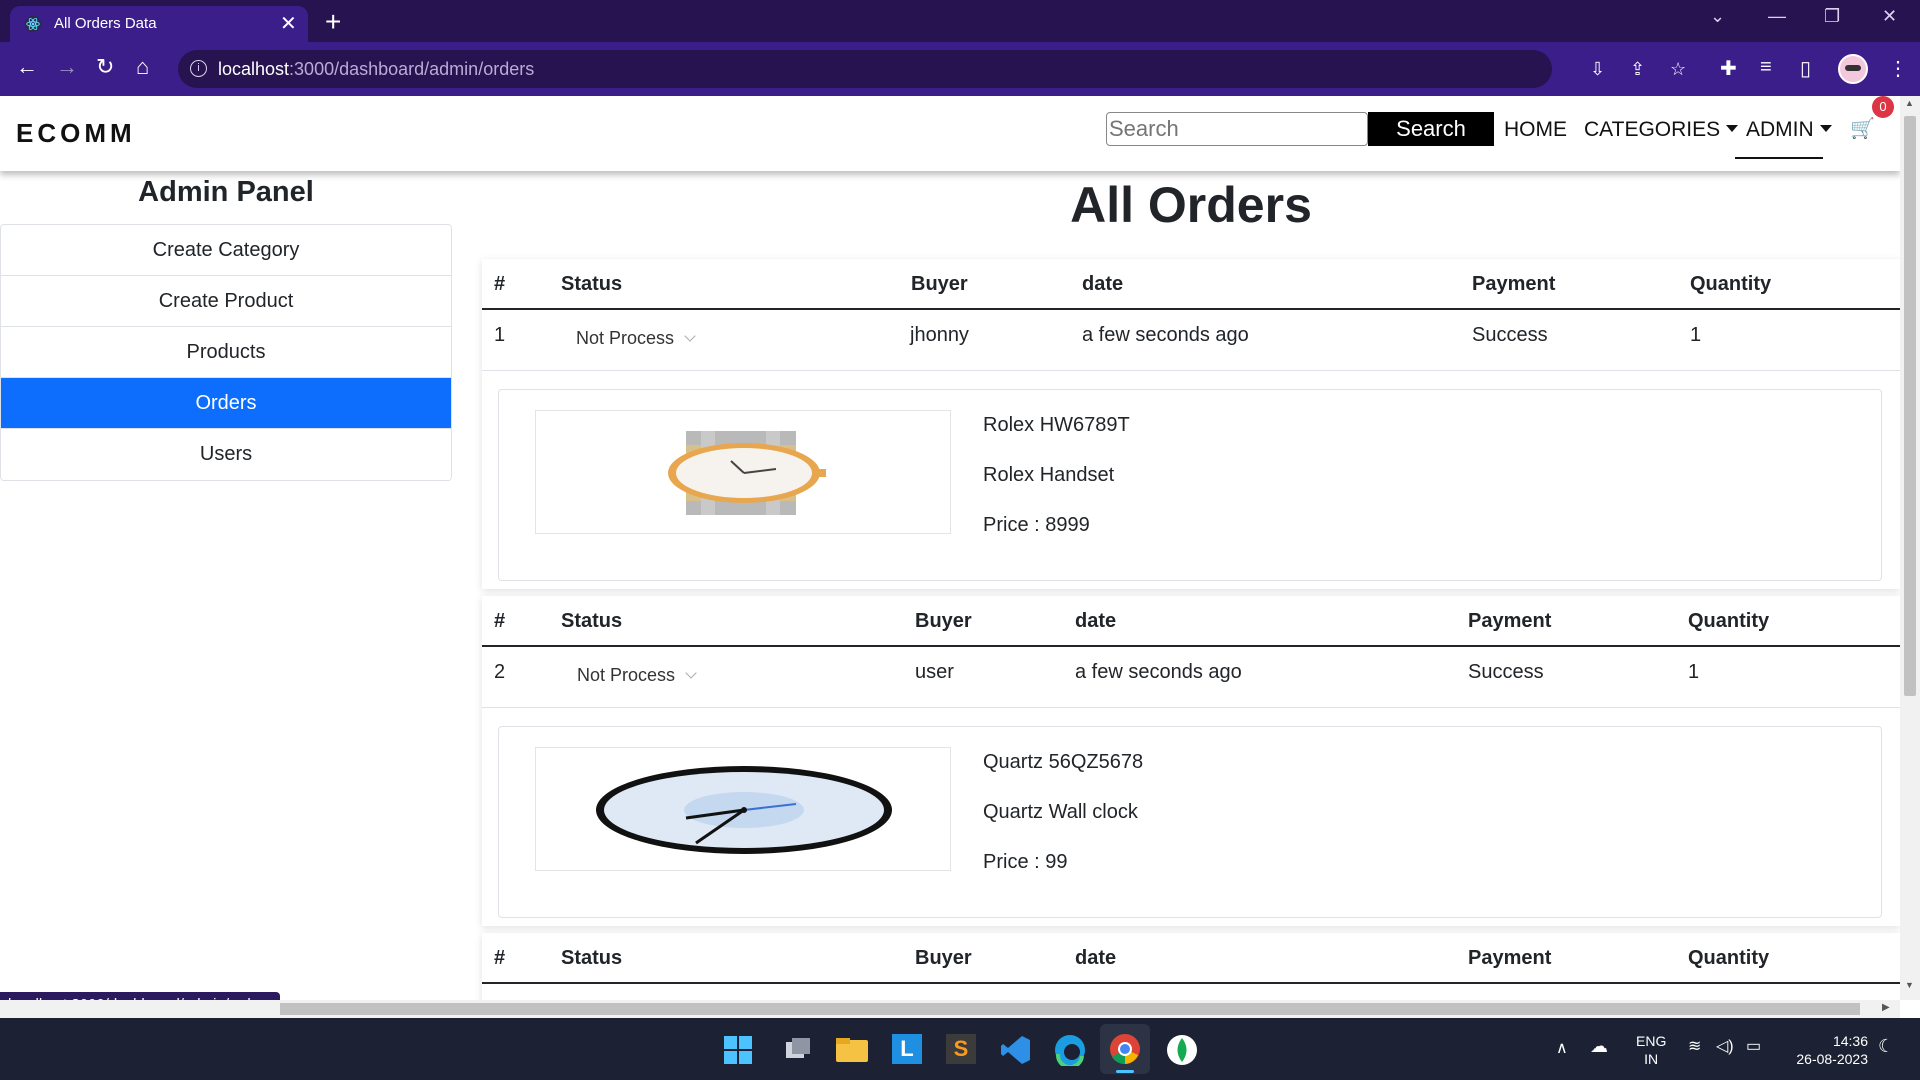 Image resolution: width=1920 pixels, height=1080 pixels. What do you see at coordinates (1789, 130) in the screenshot?
I see `nav-admin-dropdown: ADMIN` at bounding box center [1789, 130].